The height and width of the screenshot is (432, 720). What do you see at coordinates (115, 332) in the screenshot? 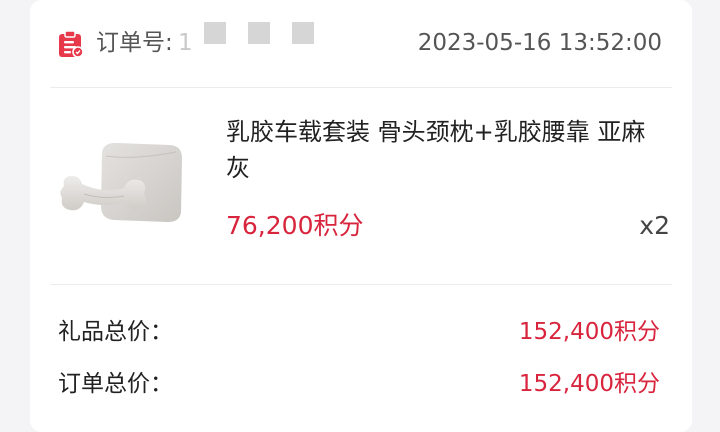
I see `gift-total-label: 礼品总价：` at bounding box center [115, 332].